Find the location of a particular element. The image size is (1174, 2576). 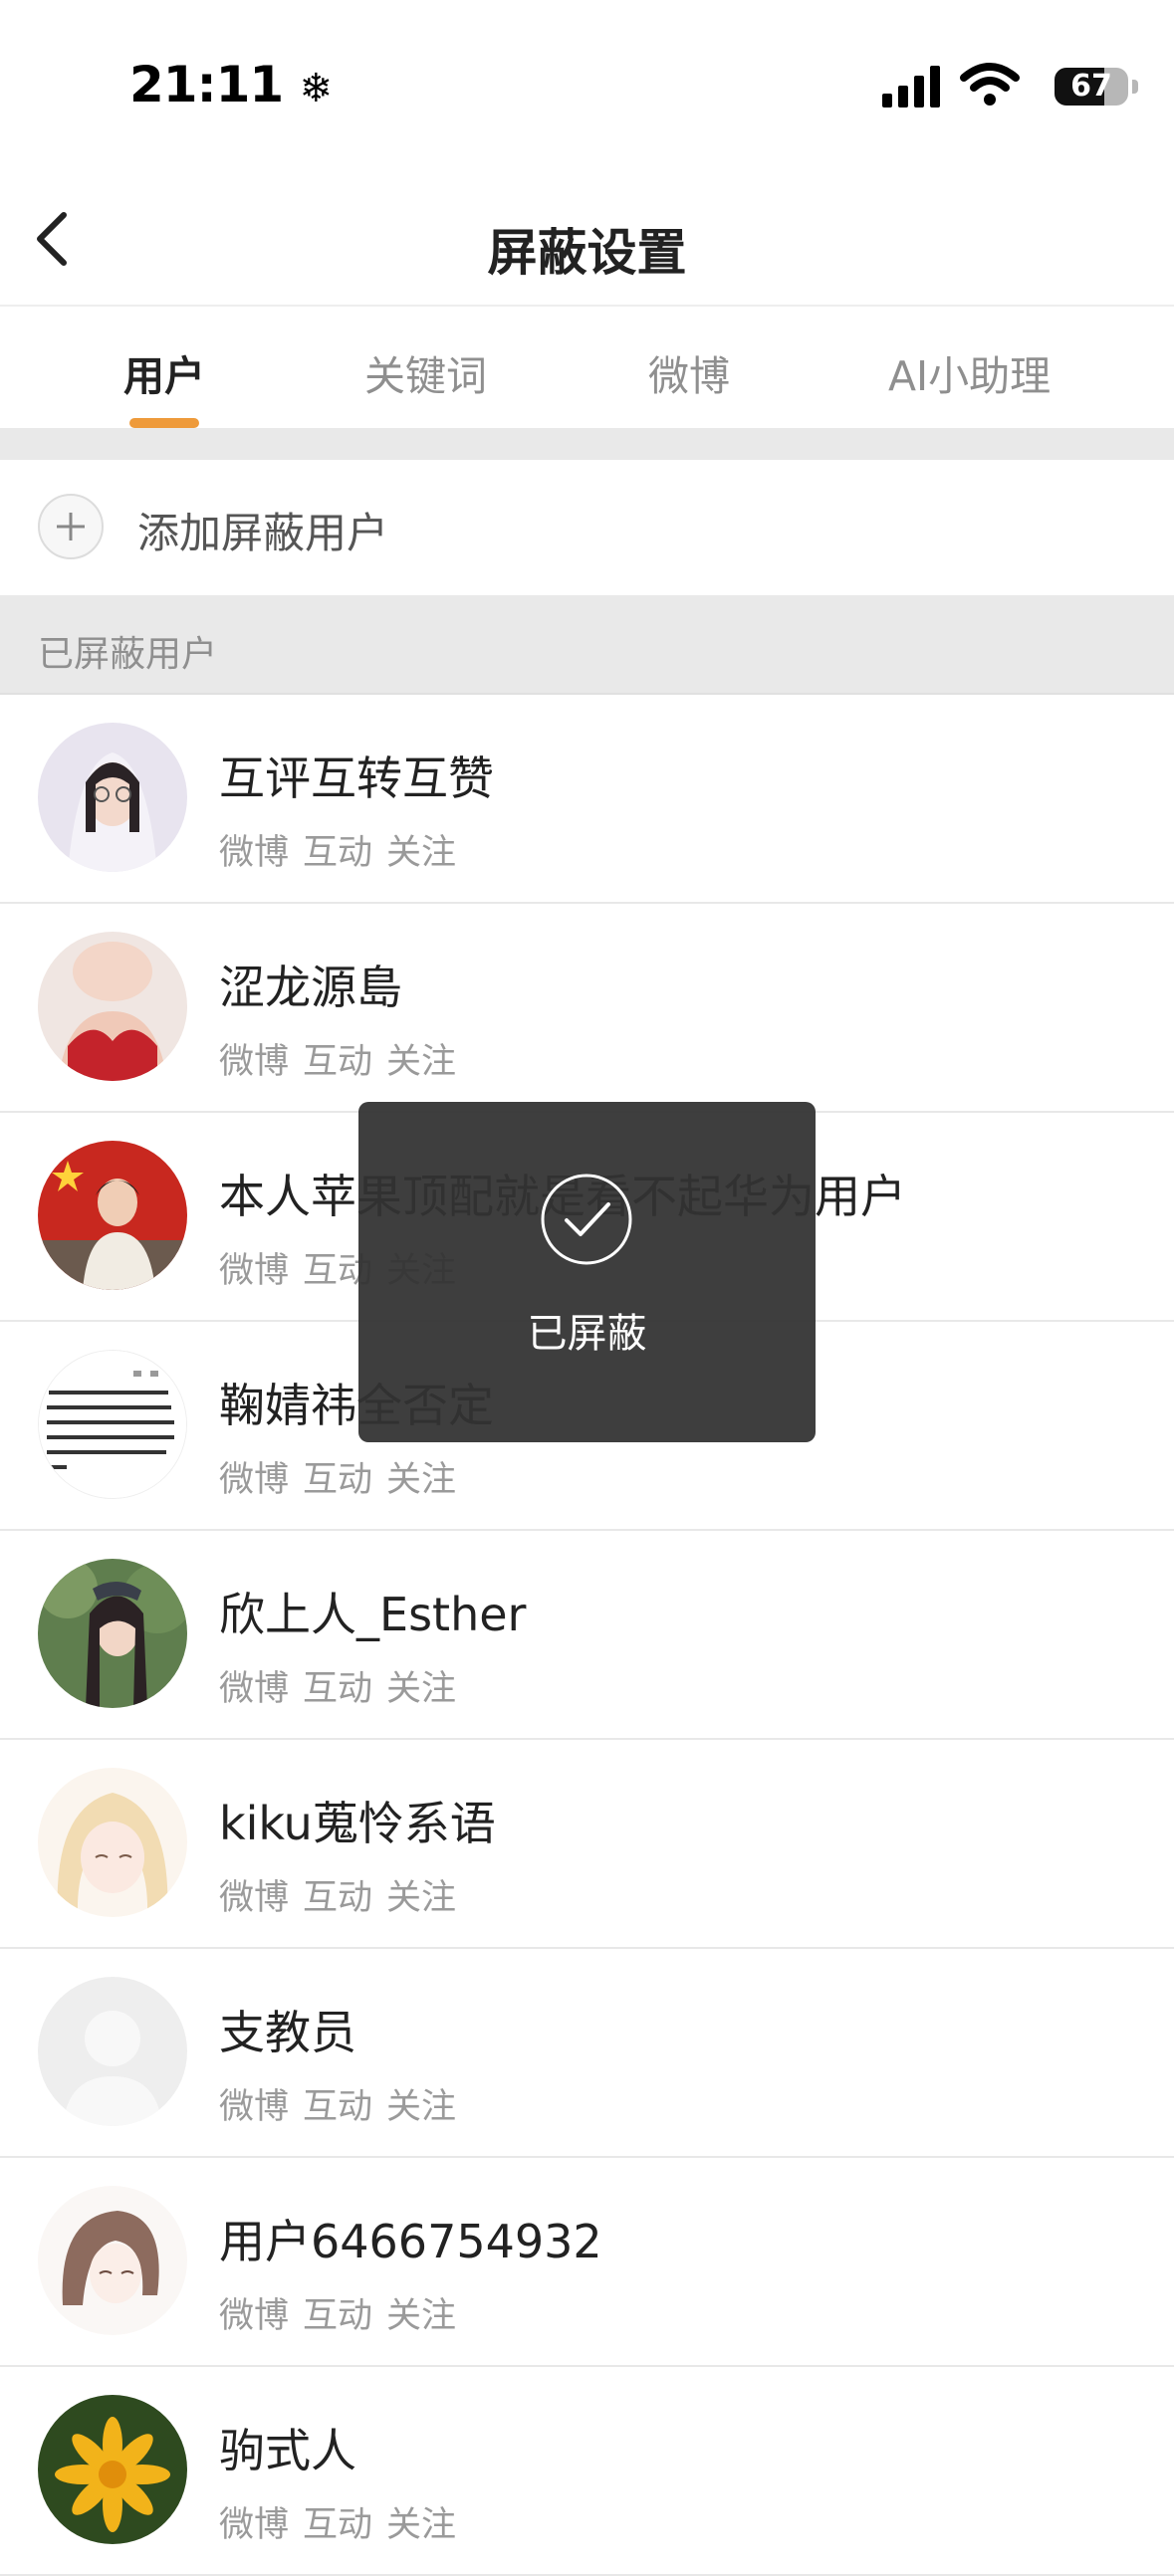

snowflake-icon: ❄ is located at coordinates (316, 88).